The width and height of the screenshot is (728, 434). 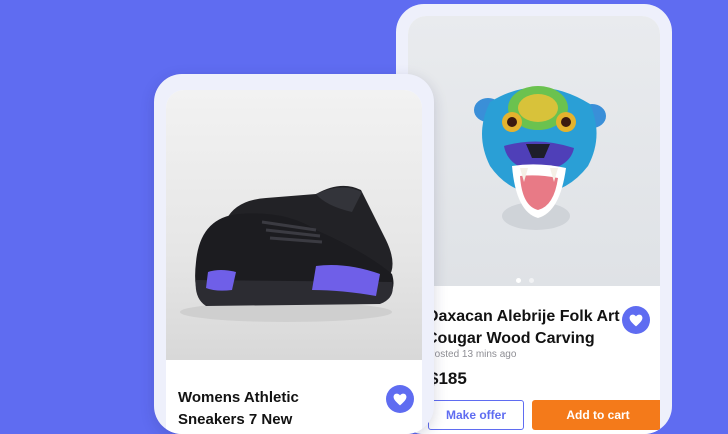 I want to click on listing-price: $185, so click(x=448, y=378).